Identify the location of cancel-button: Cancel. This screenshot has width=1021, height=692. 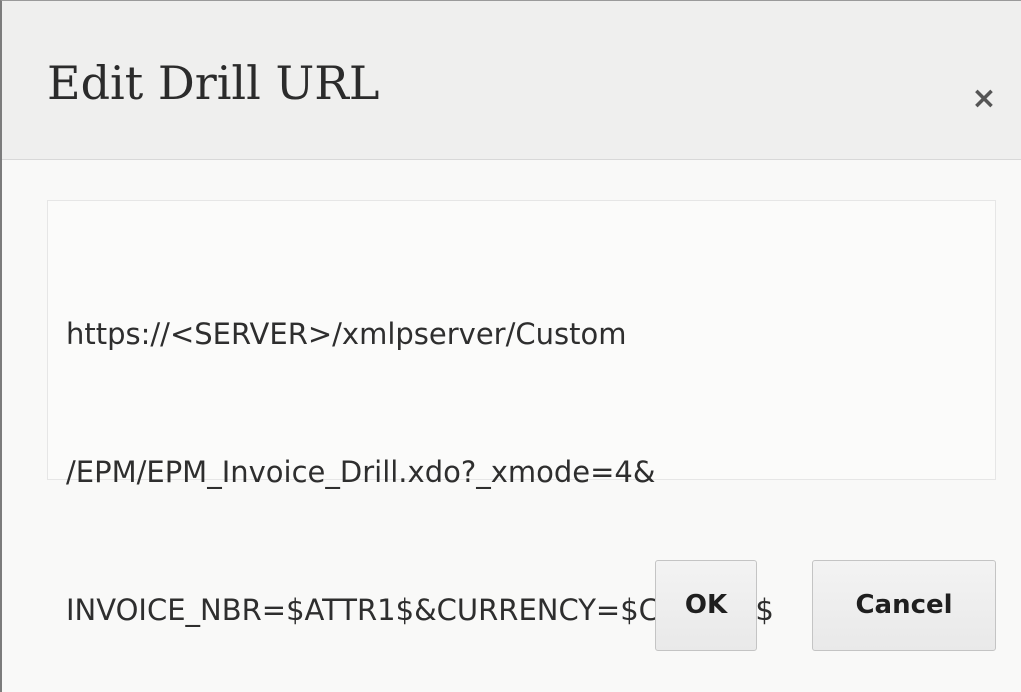
(904, 605).